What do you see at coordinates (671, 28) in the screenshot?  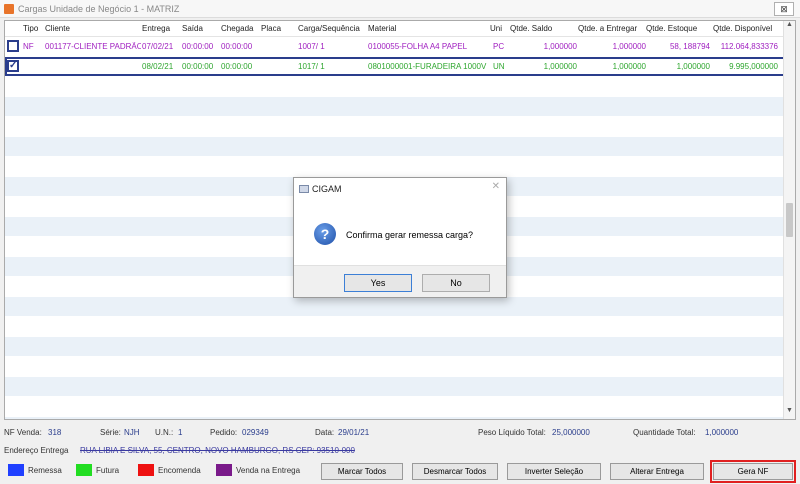 I see `header-estoque: Qtde. Estoque` at bounding box center [671, 28].